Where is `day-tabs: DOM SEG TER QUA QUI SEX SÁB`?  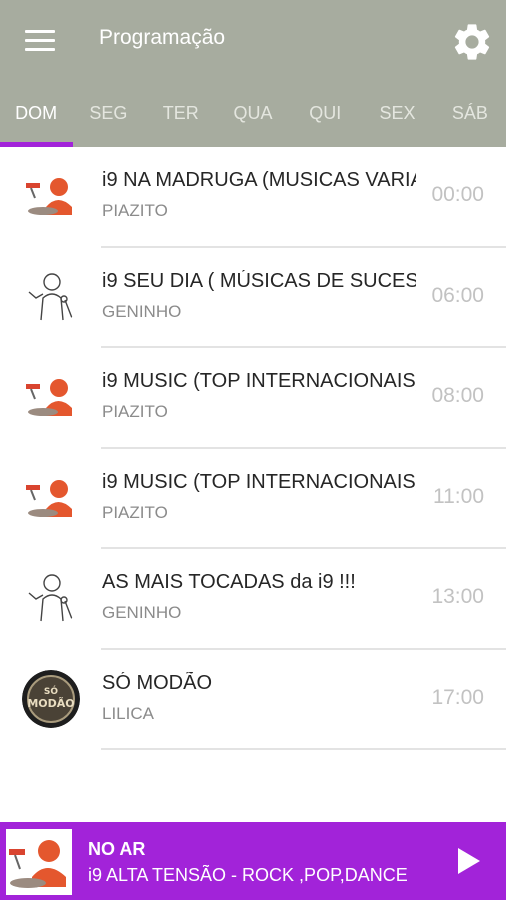 day-tabs: DOM SEG TER QUA QUI SEX SÁB is located at coordinates (253, 118).